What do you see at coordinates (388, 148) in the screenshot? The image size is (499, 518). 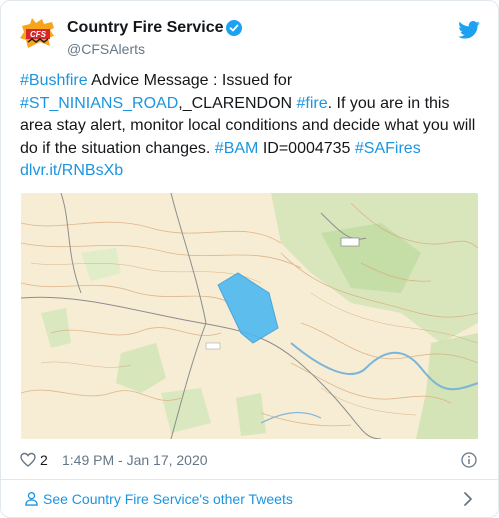 I see `hashtag-safires-link: #SAFires` at bounding box center [388, 148].